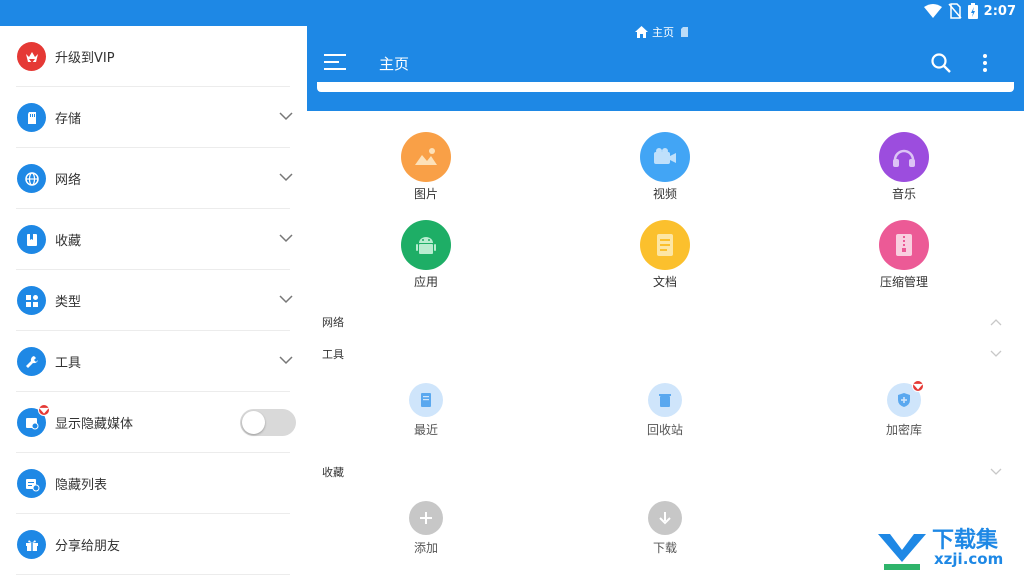 The image size is (1024, 576). I want to click on bookmark-icon, so click(31, 239).